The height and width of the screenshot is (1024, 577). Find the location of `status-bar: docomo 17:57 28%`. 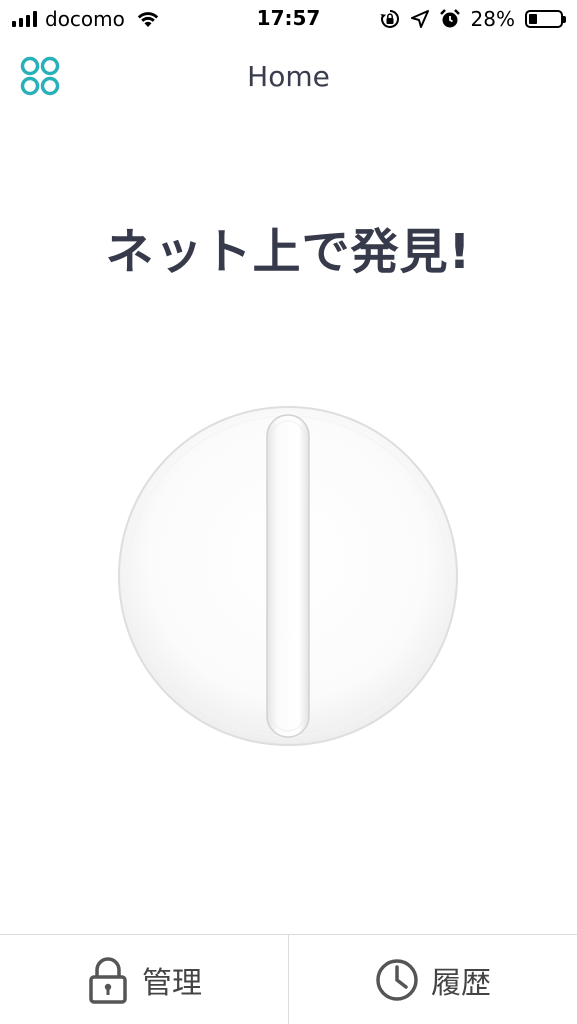

status-bar: docomo 17:57 28% is located at coordinates (288, 20).